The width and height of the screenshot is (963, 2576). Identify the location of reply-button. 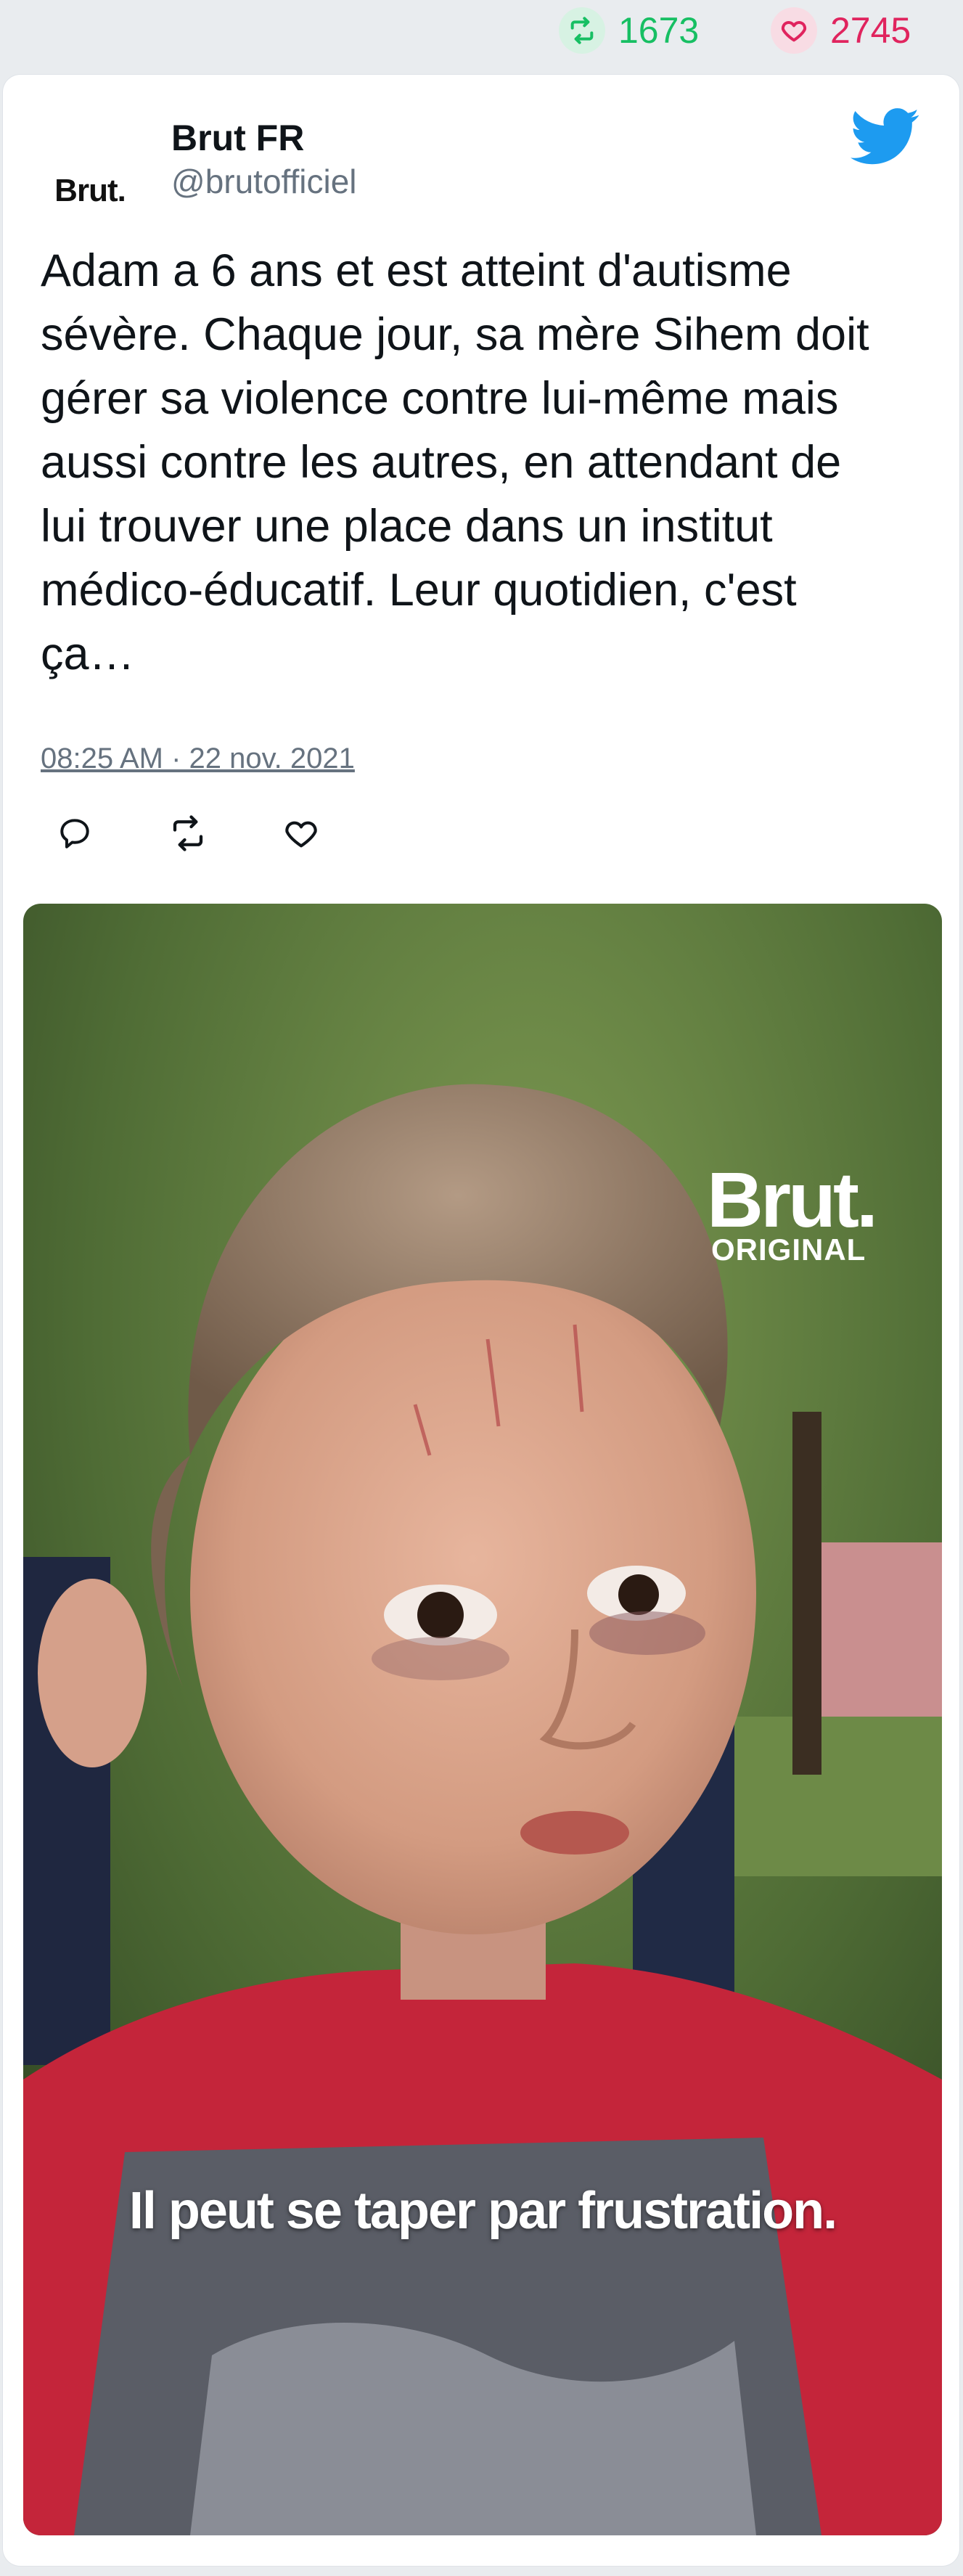
(74, 834).